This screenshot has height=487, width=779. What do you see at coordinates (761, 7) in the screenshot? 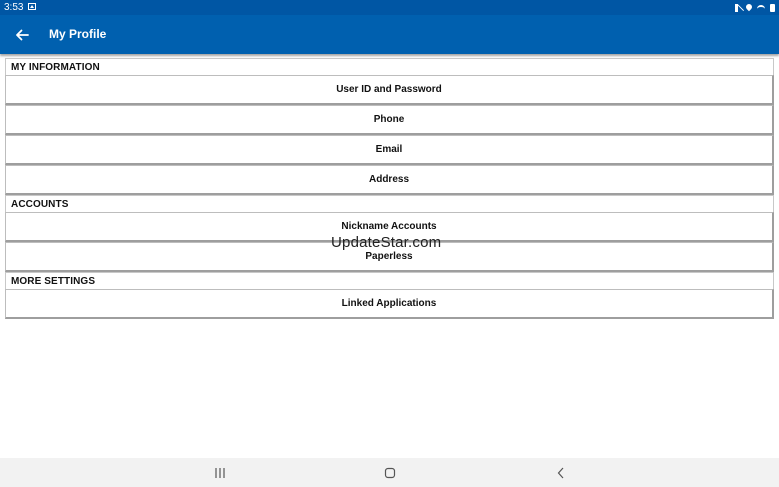
I see `wifi-icon` at bounding box center [761, 7].